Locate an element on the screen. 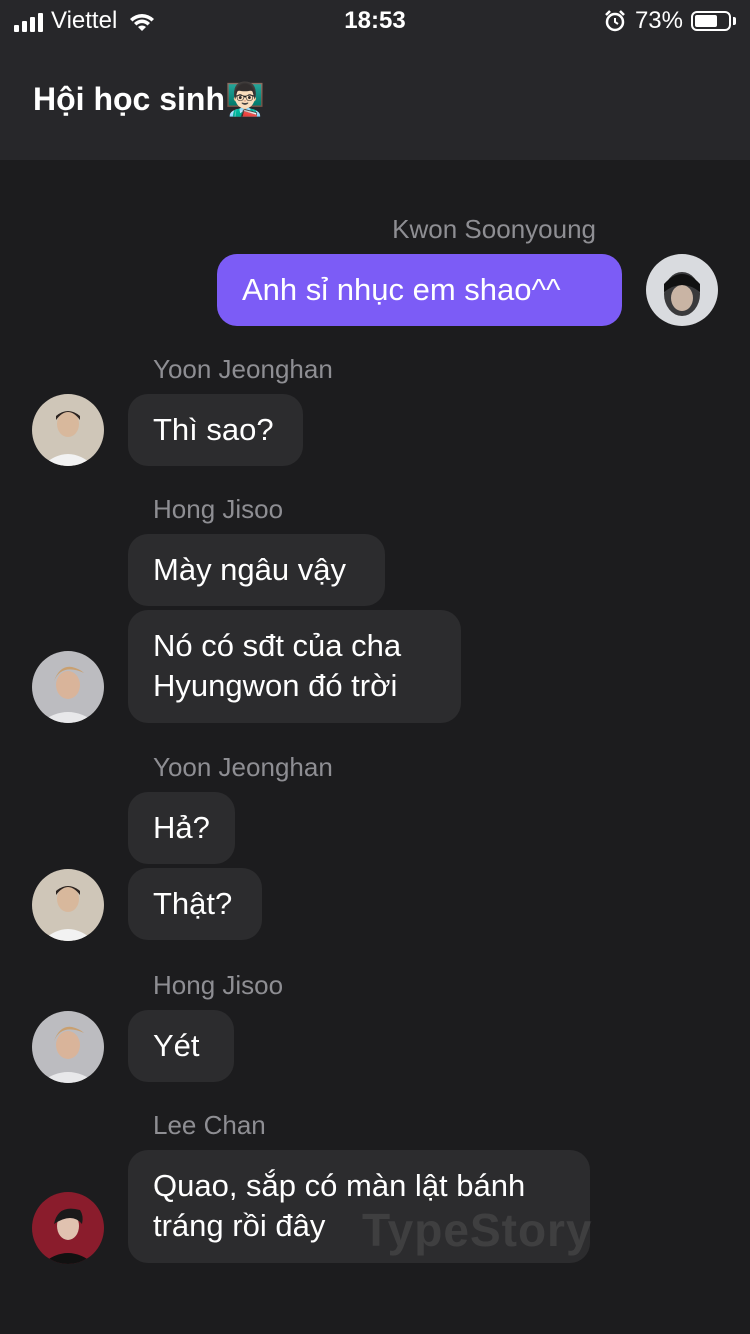 The width and height of the screenshot is (750, 1334). message-text-line: tráng rồi đây is located at coordinates (239, 1225).